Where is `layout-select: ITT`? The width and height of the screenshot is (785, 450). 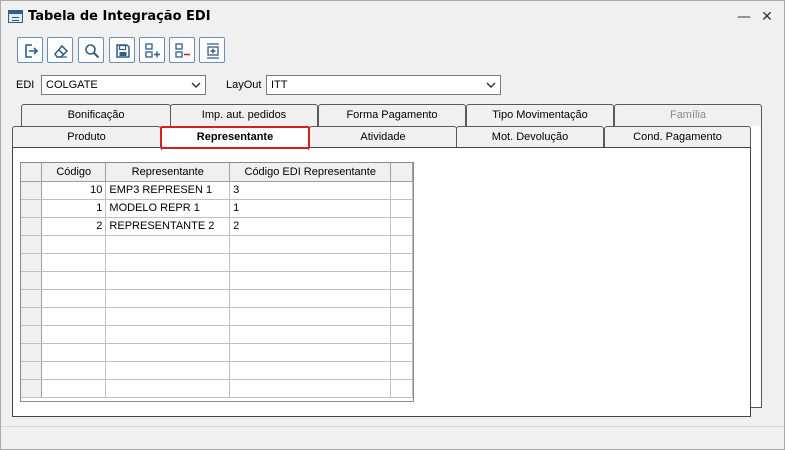
layout-select: ITT is located at coordinates (383, 85).